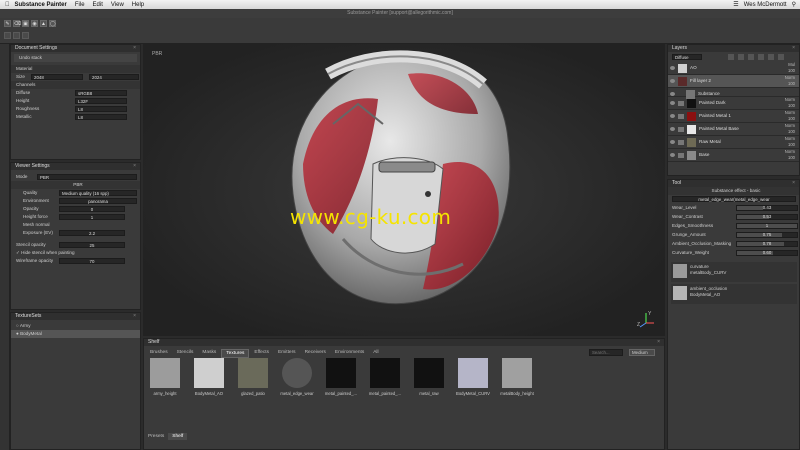 The image size is (800, 450). I want to click on param-value: 0.75, so click(767, 234).